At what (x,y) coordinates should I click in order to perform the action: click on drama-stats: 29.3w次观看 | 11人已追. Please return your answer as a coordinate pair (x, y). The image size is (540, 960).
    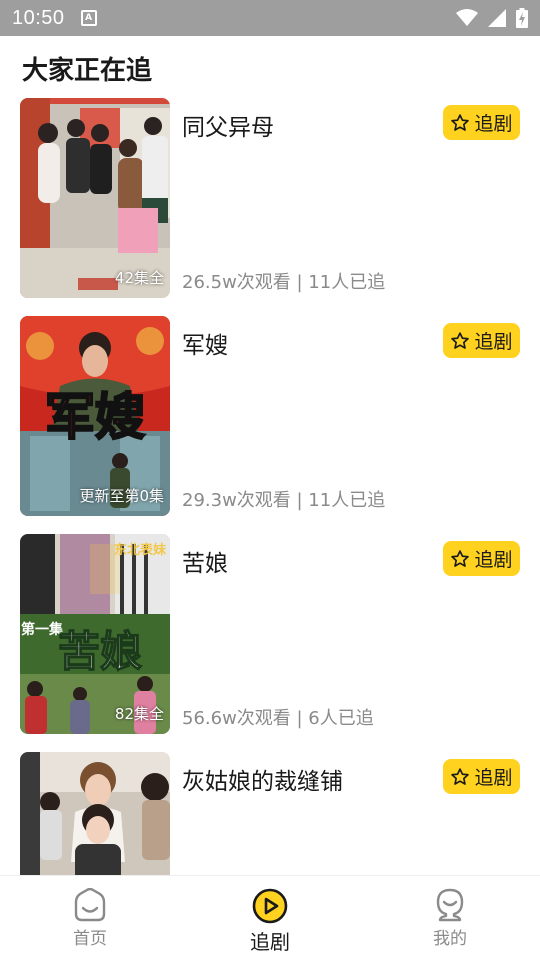
    Looking at the image, I should click on (284, 500).